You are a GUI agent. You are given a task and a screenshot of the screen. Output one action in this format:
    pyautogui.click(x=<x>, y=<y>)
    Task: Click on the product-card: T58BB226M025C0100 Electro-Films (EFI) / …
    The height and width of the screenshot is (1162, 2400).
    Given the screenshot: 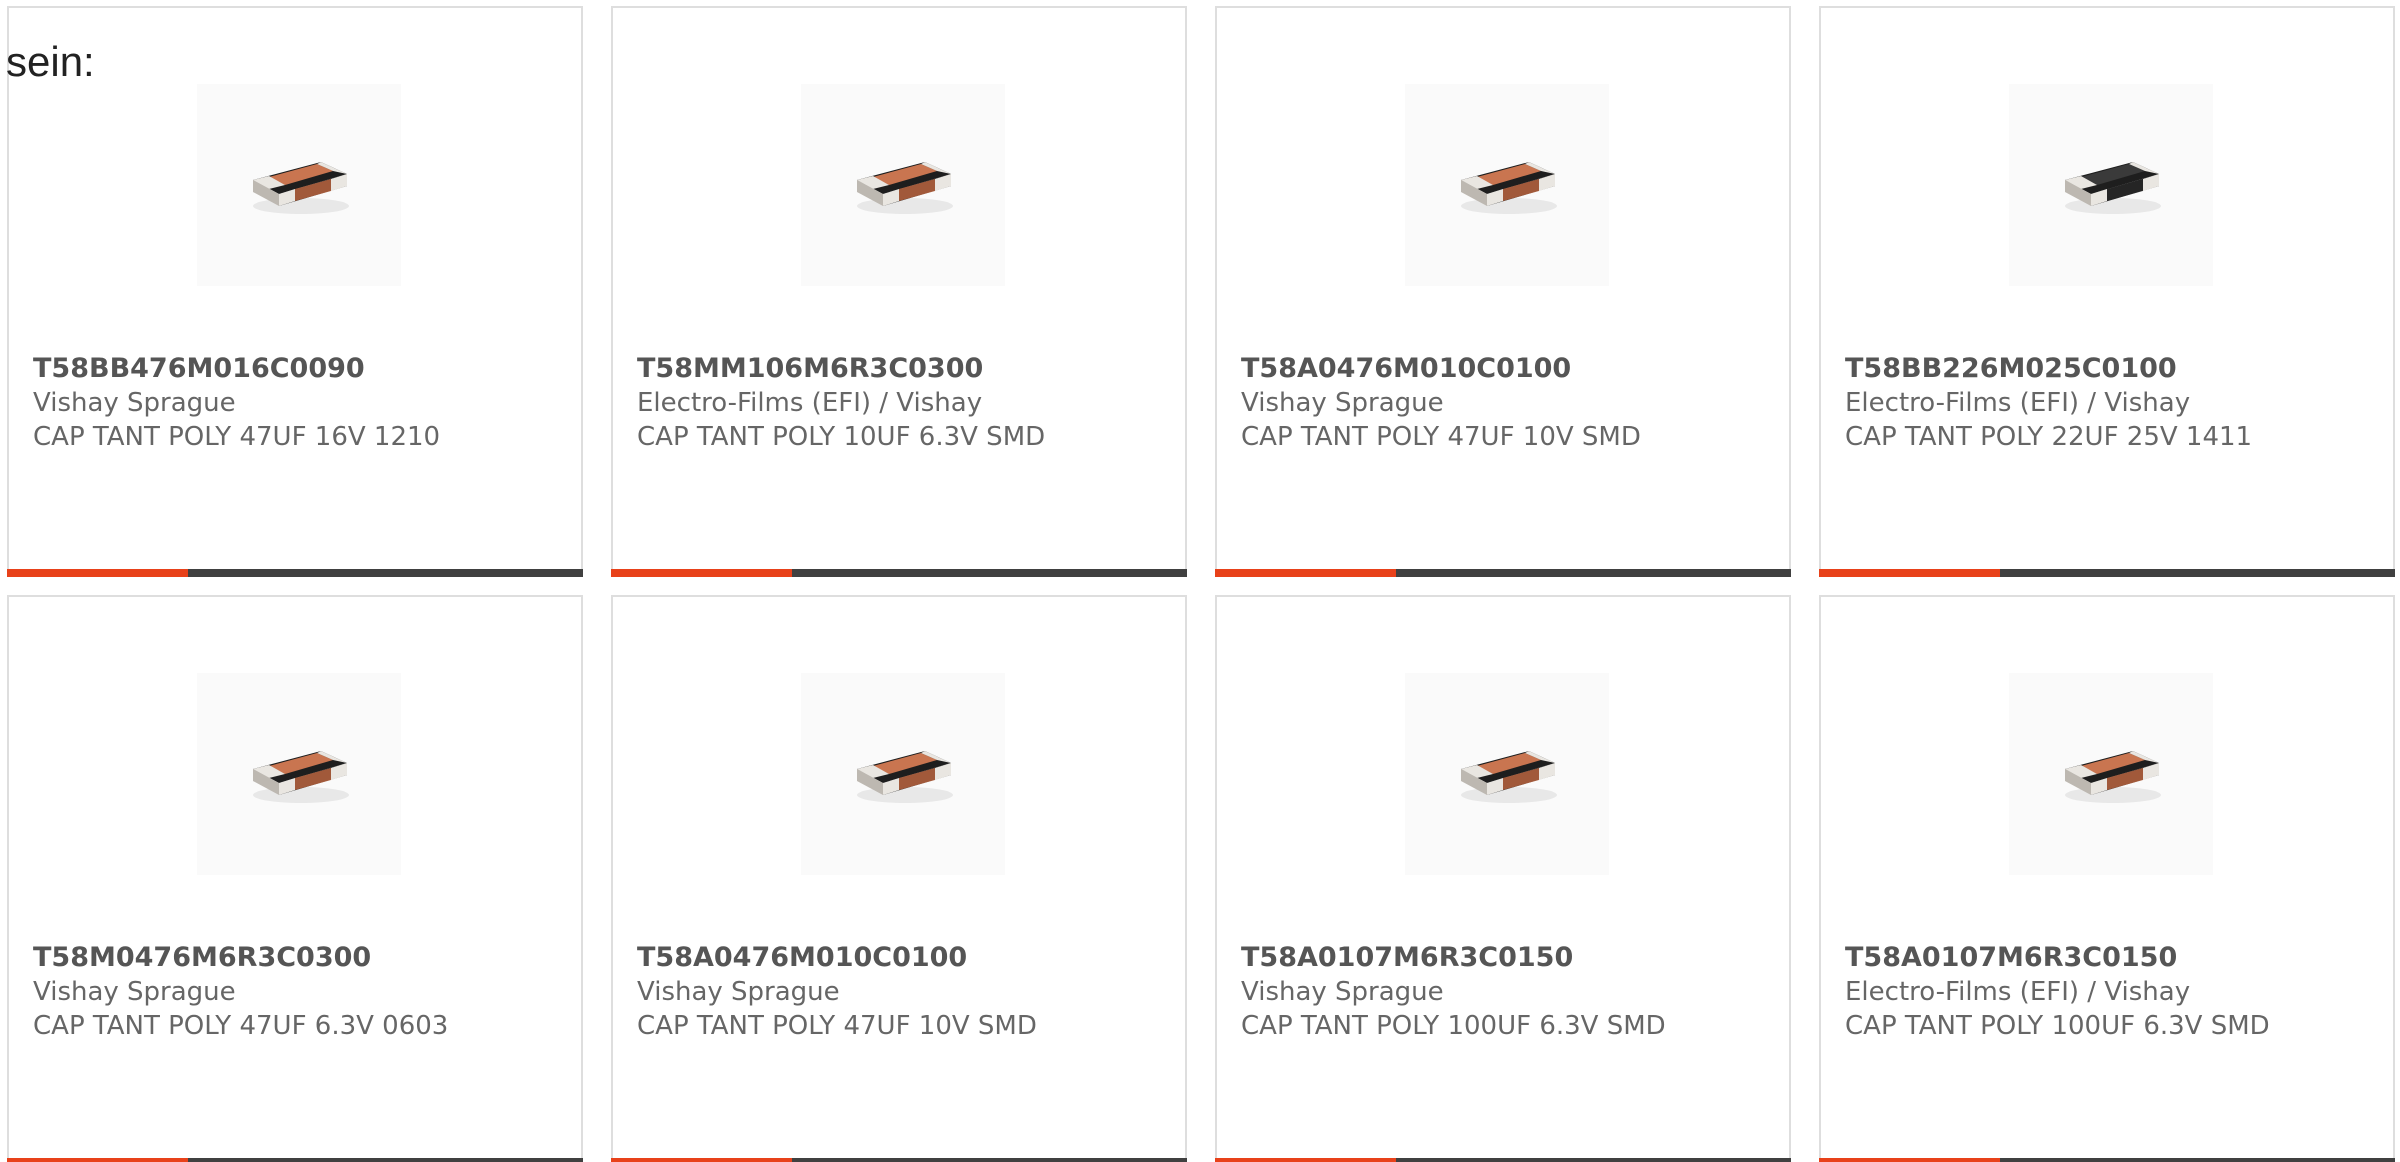 What is the action you would take?
    pyautogui.click(x=2107, y=291)
    